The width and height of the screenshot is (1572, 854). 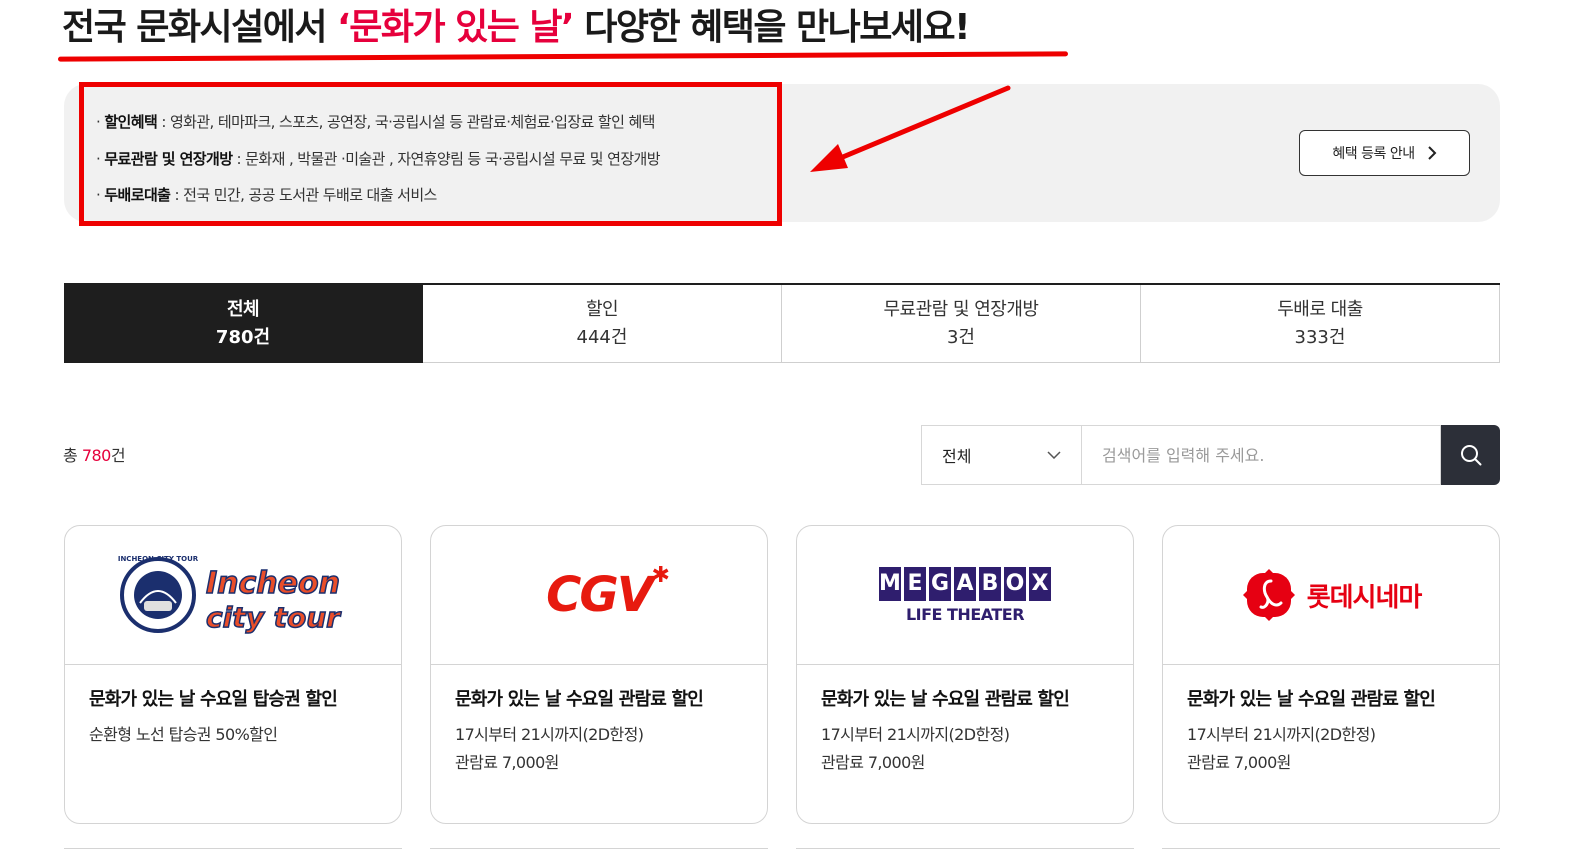 What do you see at coordinates (233, 718) in the screenshot?
I see `card-body: 문화가 있는 날 수요일 탑승권 할인 순환형 노선 탑승권 50%할인` at bounding box center [233, 718].